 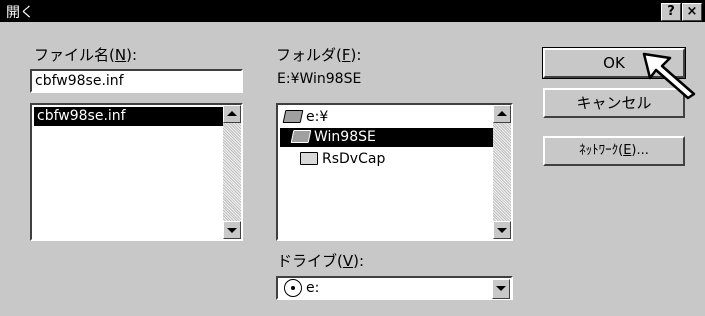 What do you see at coordinates (20, 13) in the screenshot?
I see `window-title: 開く` at bounding box center [20, 13].